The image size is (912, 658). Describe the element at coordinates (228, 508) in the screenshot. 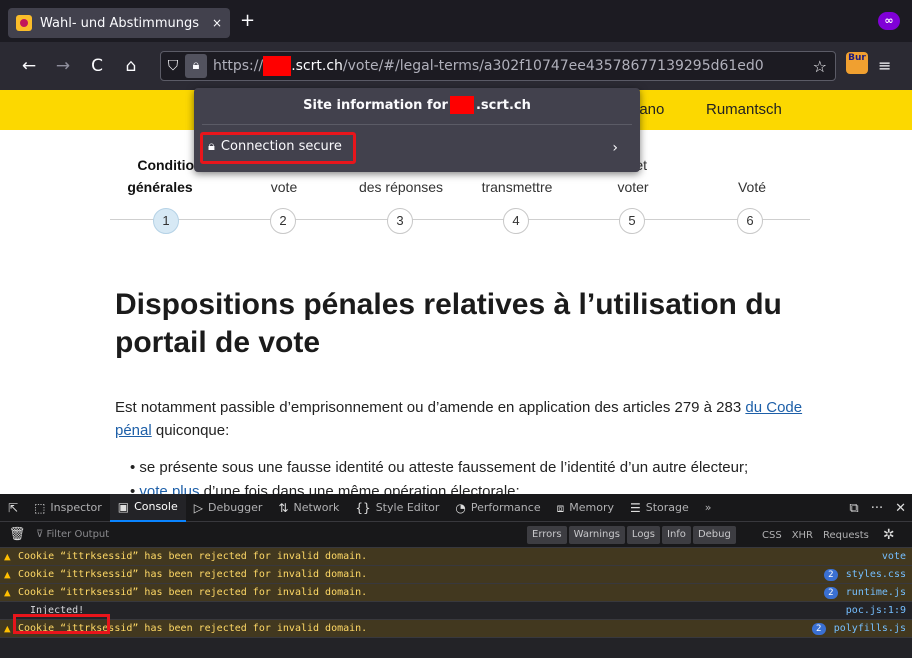

I see `tab-debugger: ▷ Debugger` at that location.